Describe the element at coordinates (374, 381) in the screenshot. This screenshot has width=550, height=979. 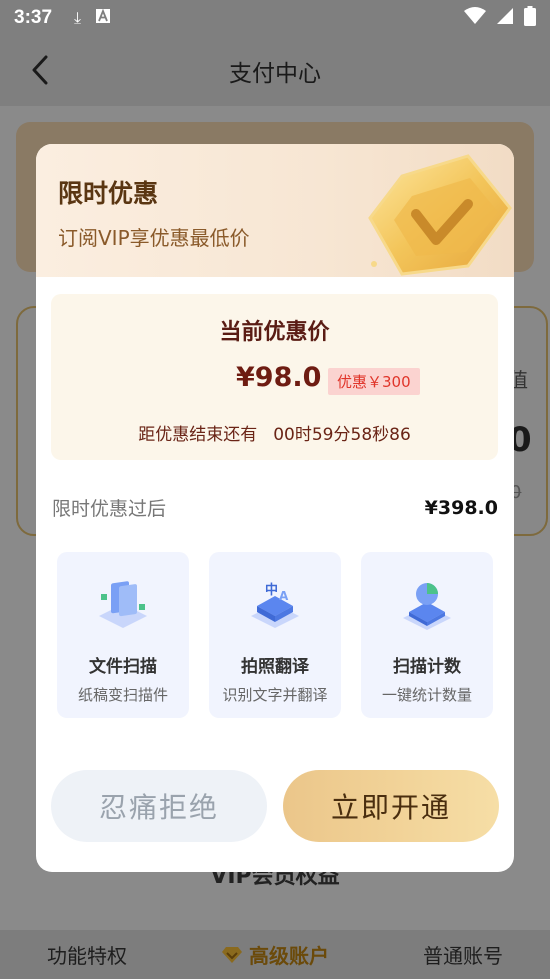
I see `discount-badge: 优惠￥300` at that location.